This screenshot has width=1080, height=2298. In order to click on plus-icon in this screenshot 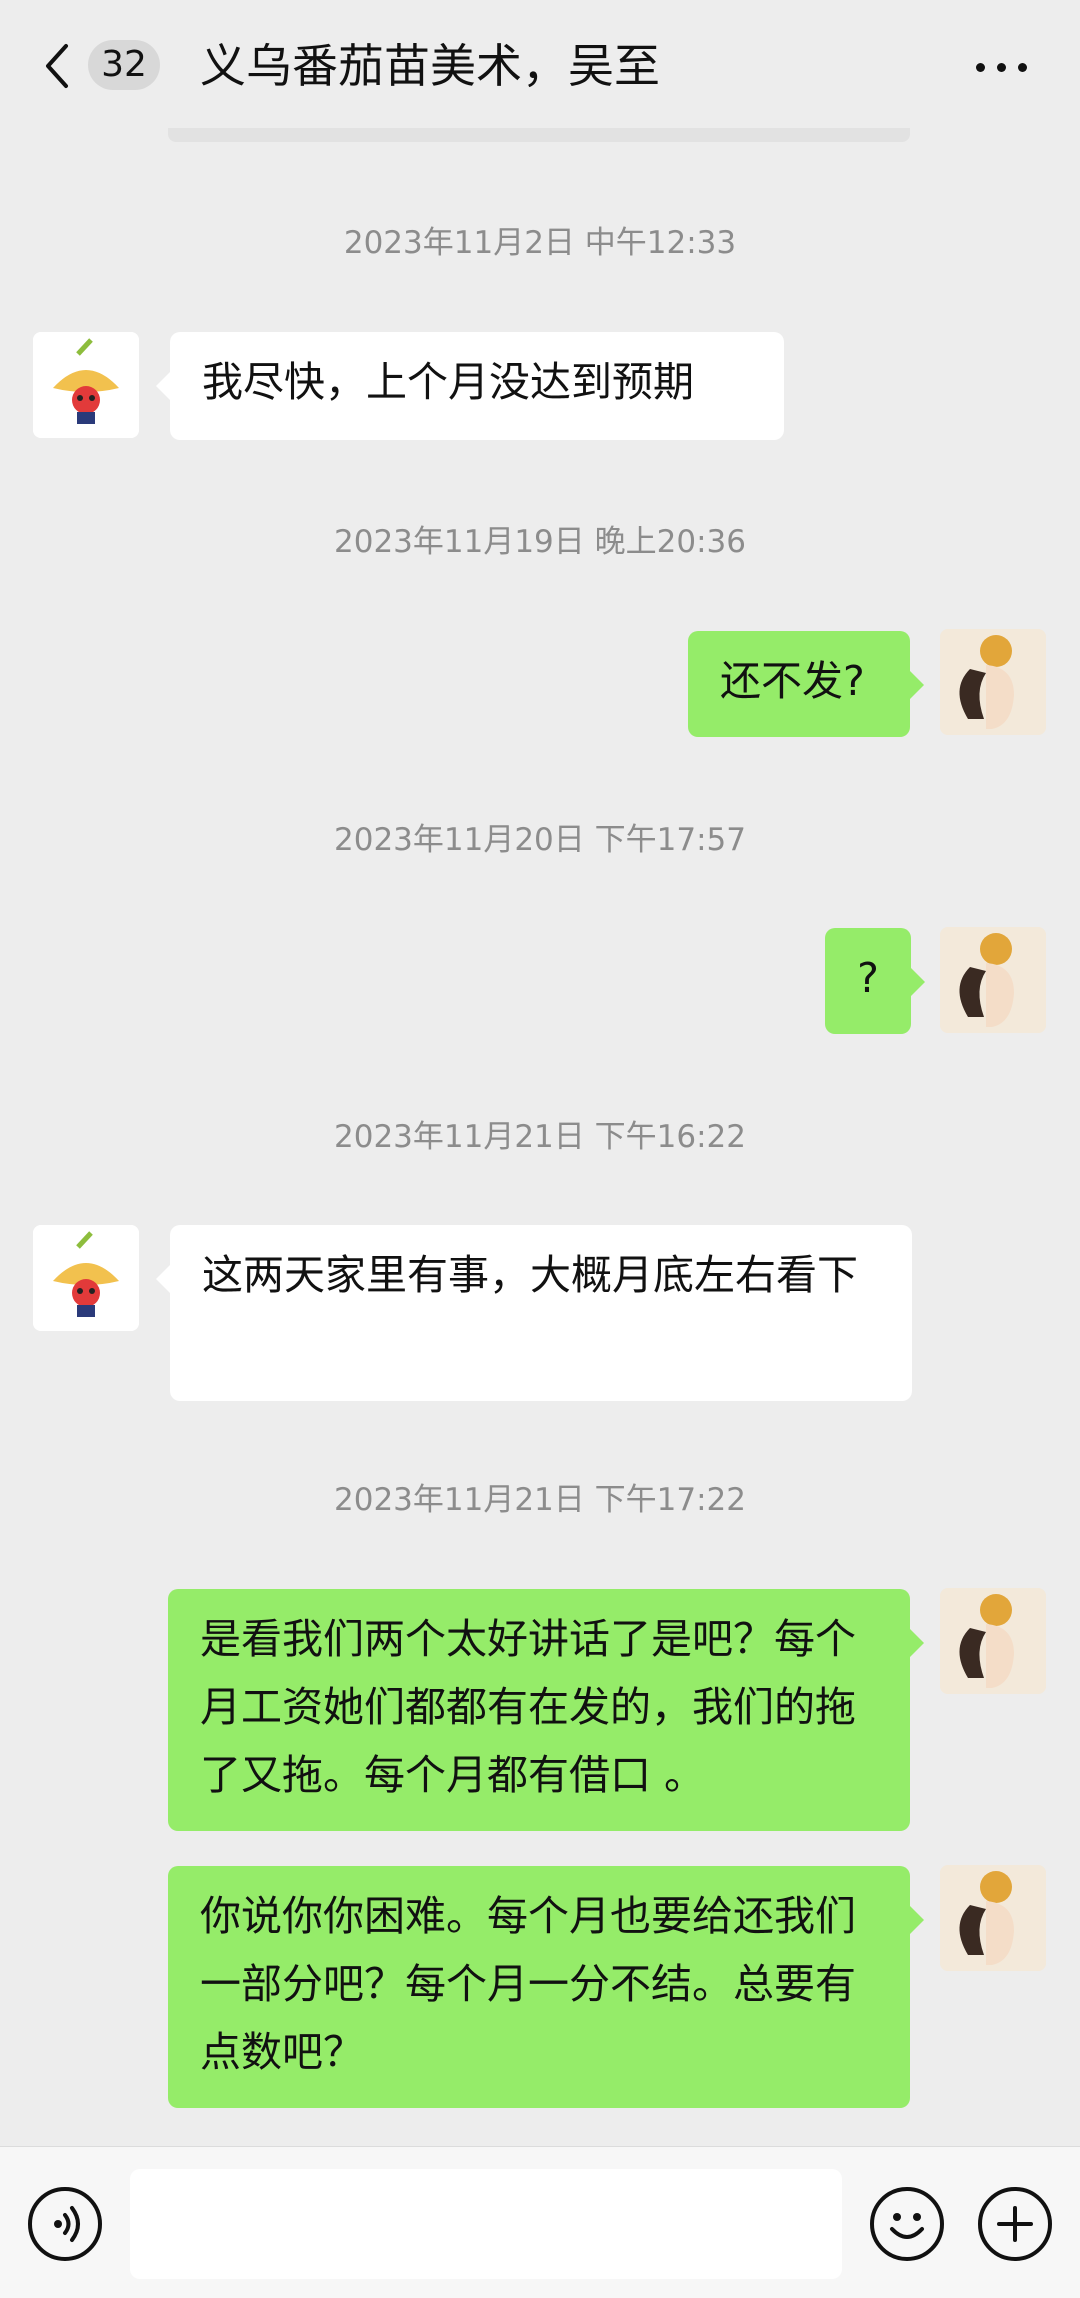, I will do `click(1015, 2224)`.